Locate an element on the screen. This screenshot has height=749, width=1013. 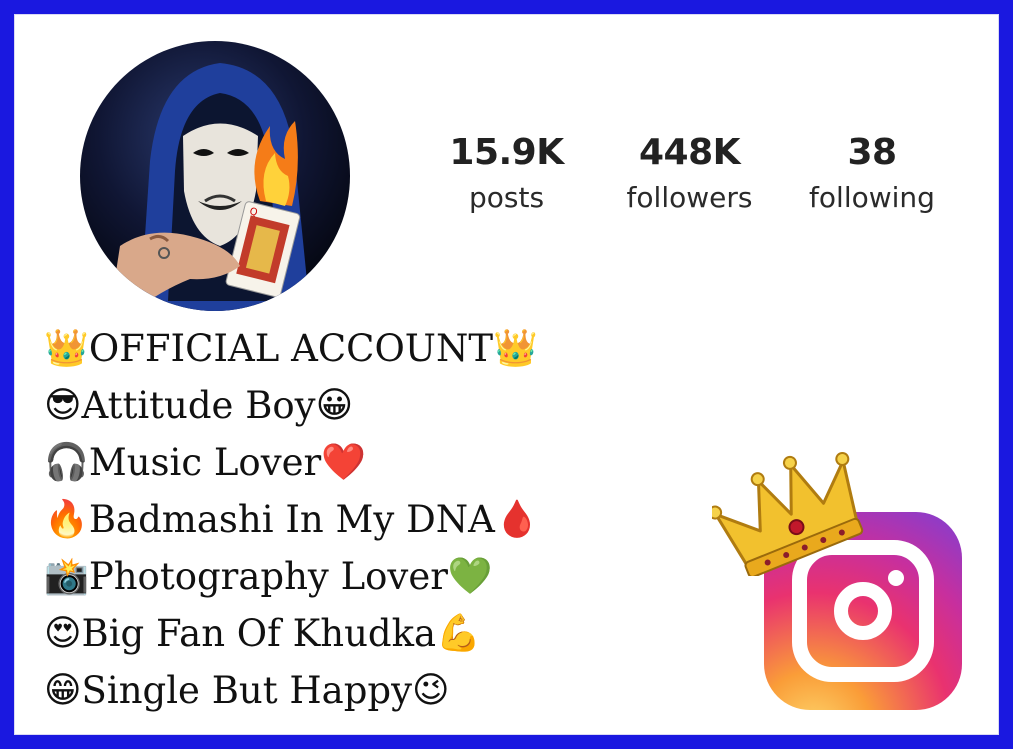
fire-emoji: 🔥 is located at coordinates (66, 519).